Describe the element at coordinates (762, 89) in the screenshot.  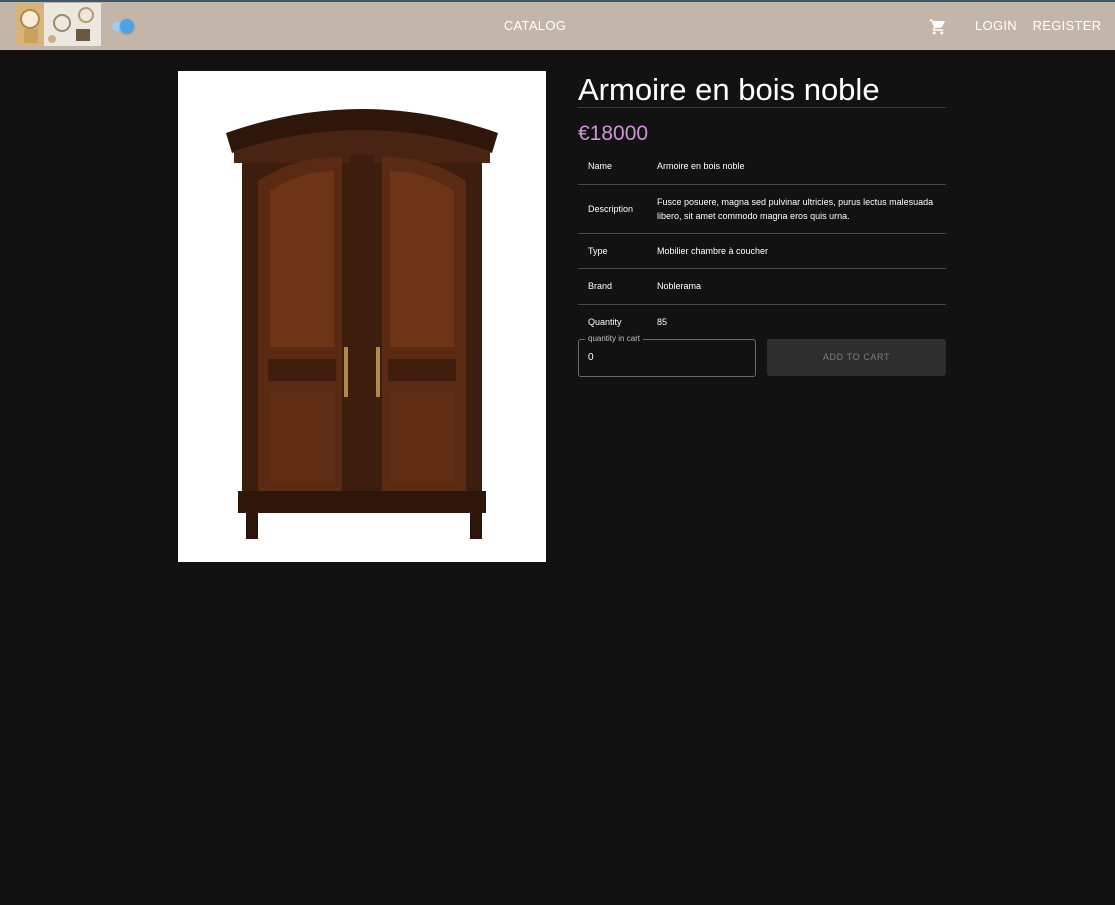
I see `product-title: Armoire en bois noble` at that location.